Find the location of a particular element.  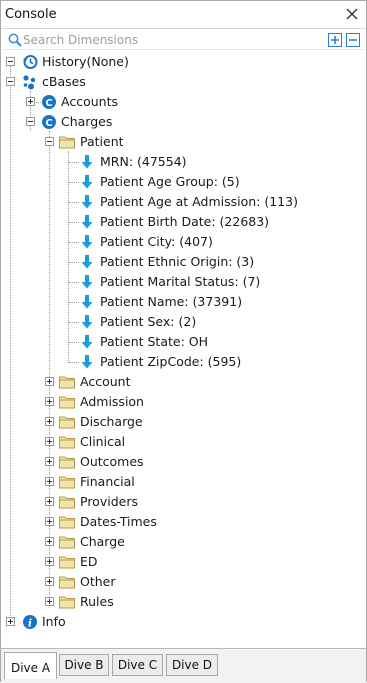

tree-item-field: Patient Age at Admission: (113) is located at coordinates (161, 202).